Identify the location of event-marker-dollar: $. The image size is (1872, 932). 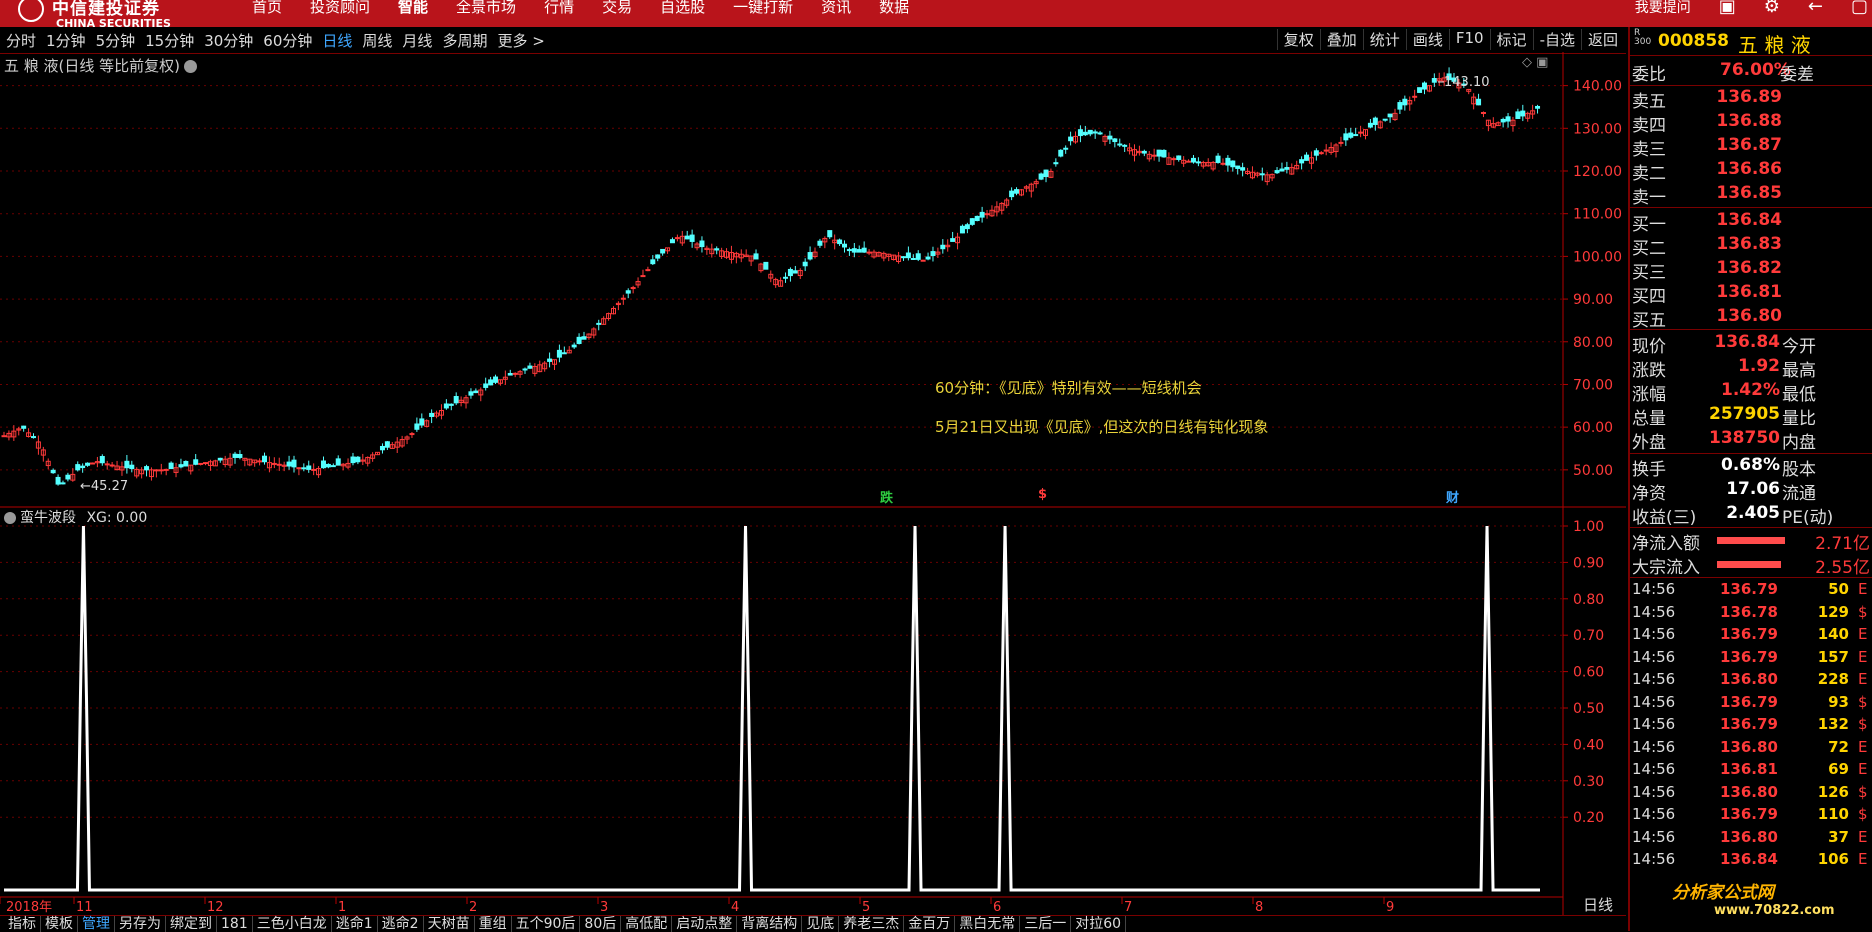
(1042, 494).